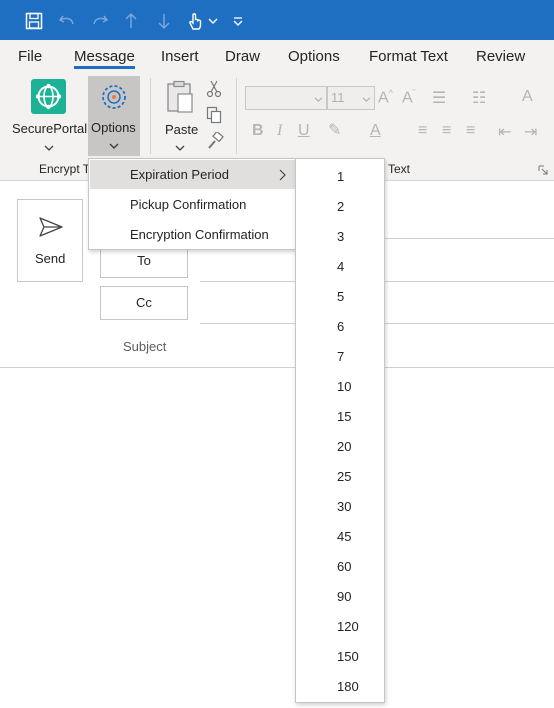 This screenshot has height=708, width=554. Describe the element at coordinates (304, 131) in the screenshot. I see `underline-icon: U` at that location.